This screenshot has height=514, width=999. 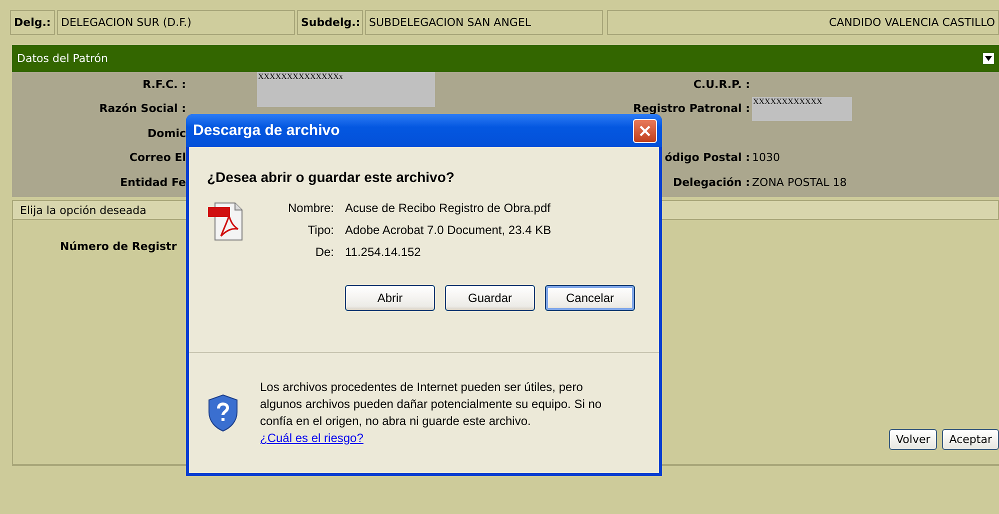 I want to click on field-label: C.U.R.P. :, so click(x=721, y=84).